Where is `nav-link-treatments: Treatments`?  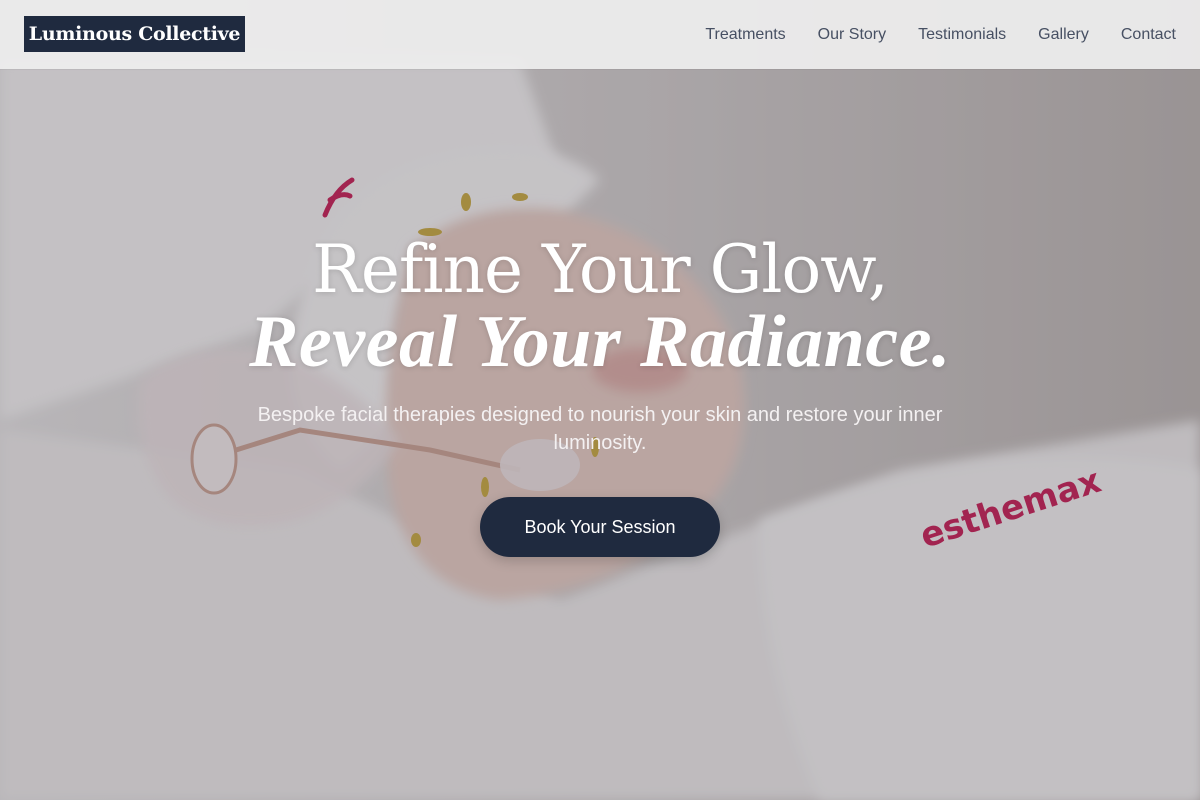
nav-link-treatments: Treatments is located at coordinates (745, 35).